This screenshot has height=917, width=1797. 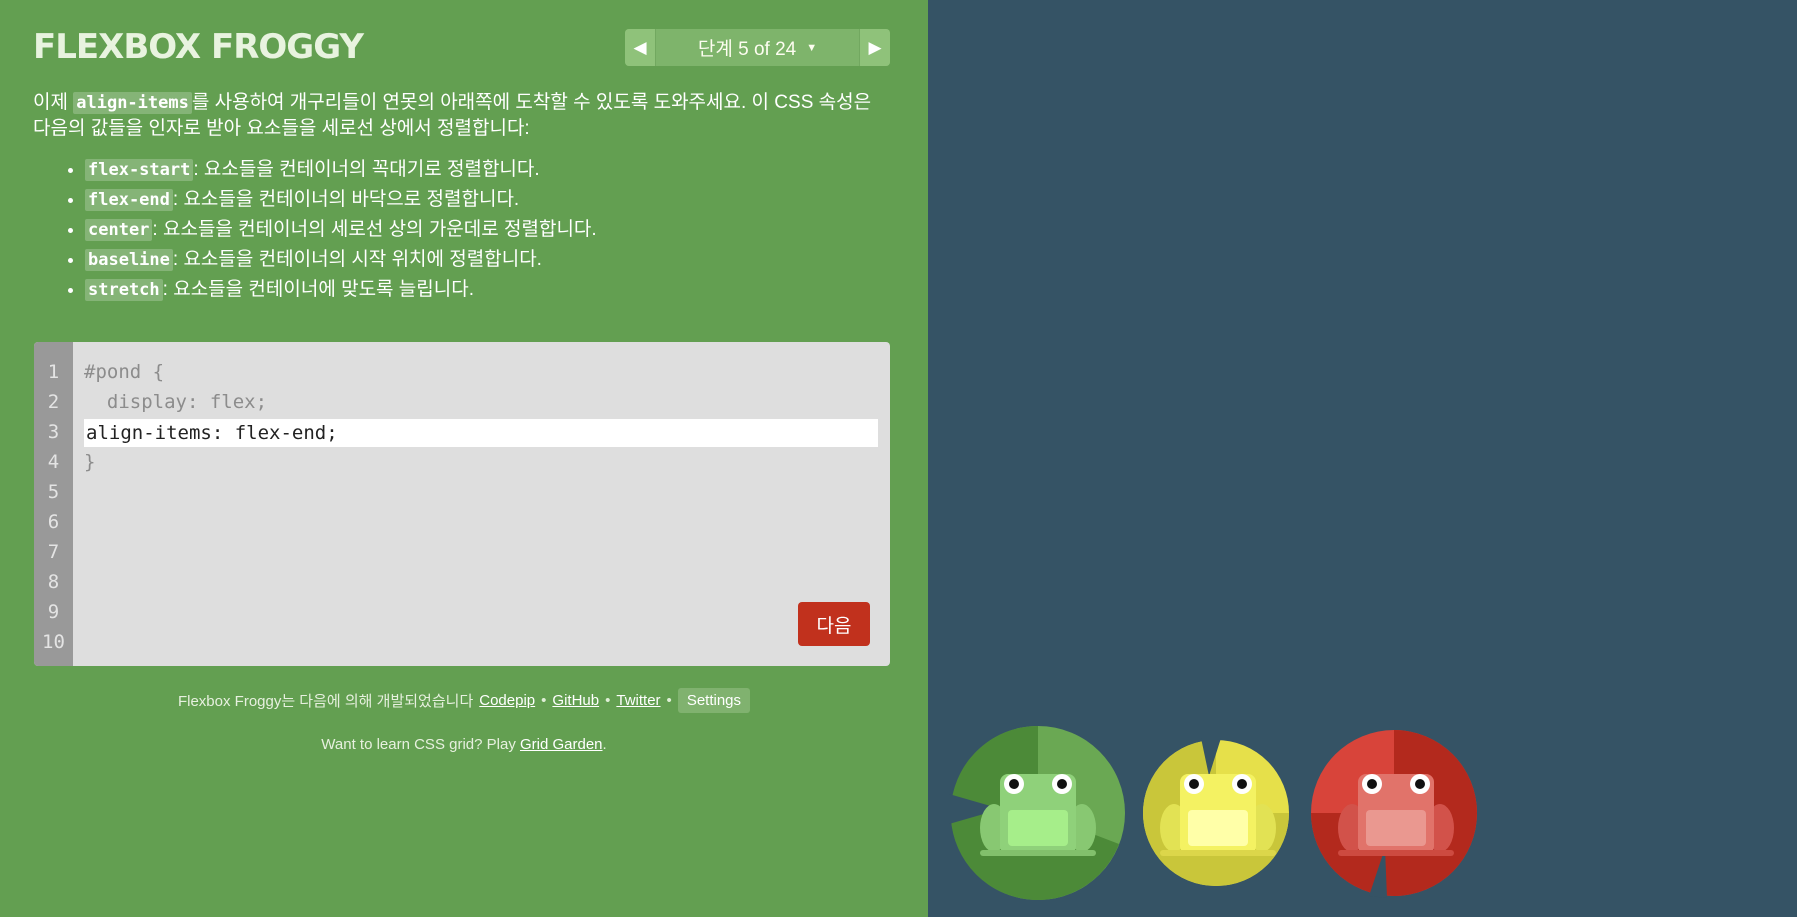 I want to click on code-line-4: }, so click(x=90, y=462).